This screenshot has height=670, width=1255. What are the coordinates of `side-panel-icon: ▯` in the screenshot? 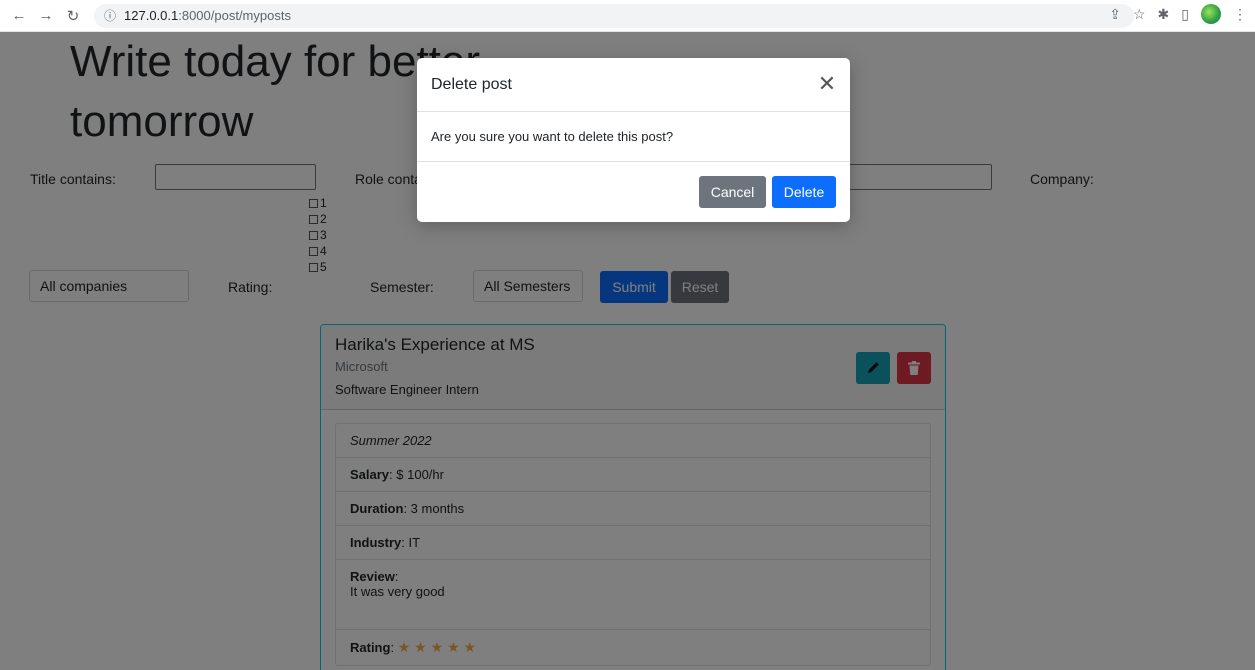 It's located at (1185, 14).